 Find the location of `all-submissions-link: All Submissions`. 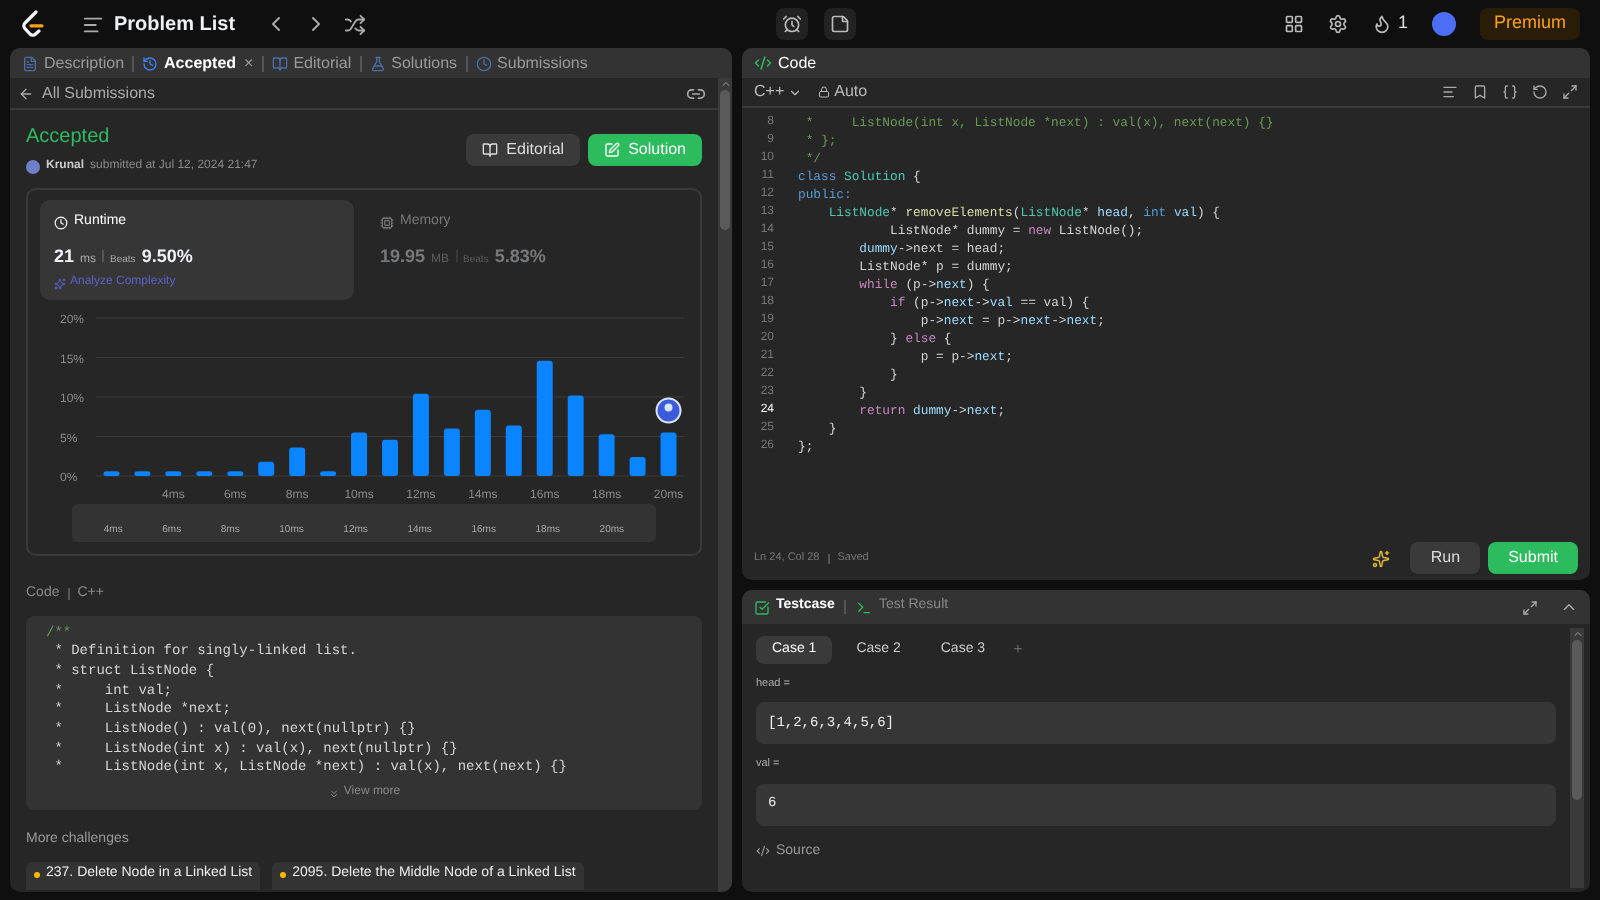

all-submissions-link: All Submissions is located at coordinates (98, 93).